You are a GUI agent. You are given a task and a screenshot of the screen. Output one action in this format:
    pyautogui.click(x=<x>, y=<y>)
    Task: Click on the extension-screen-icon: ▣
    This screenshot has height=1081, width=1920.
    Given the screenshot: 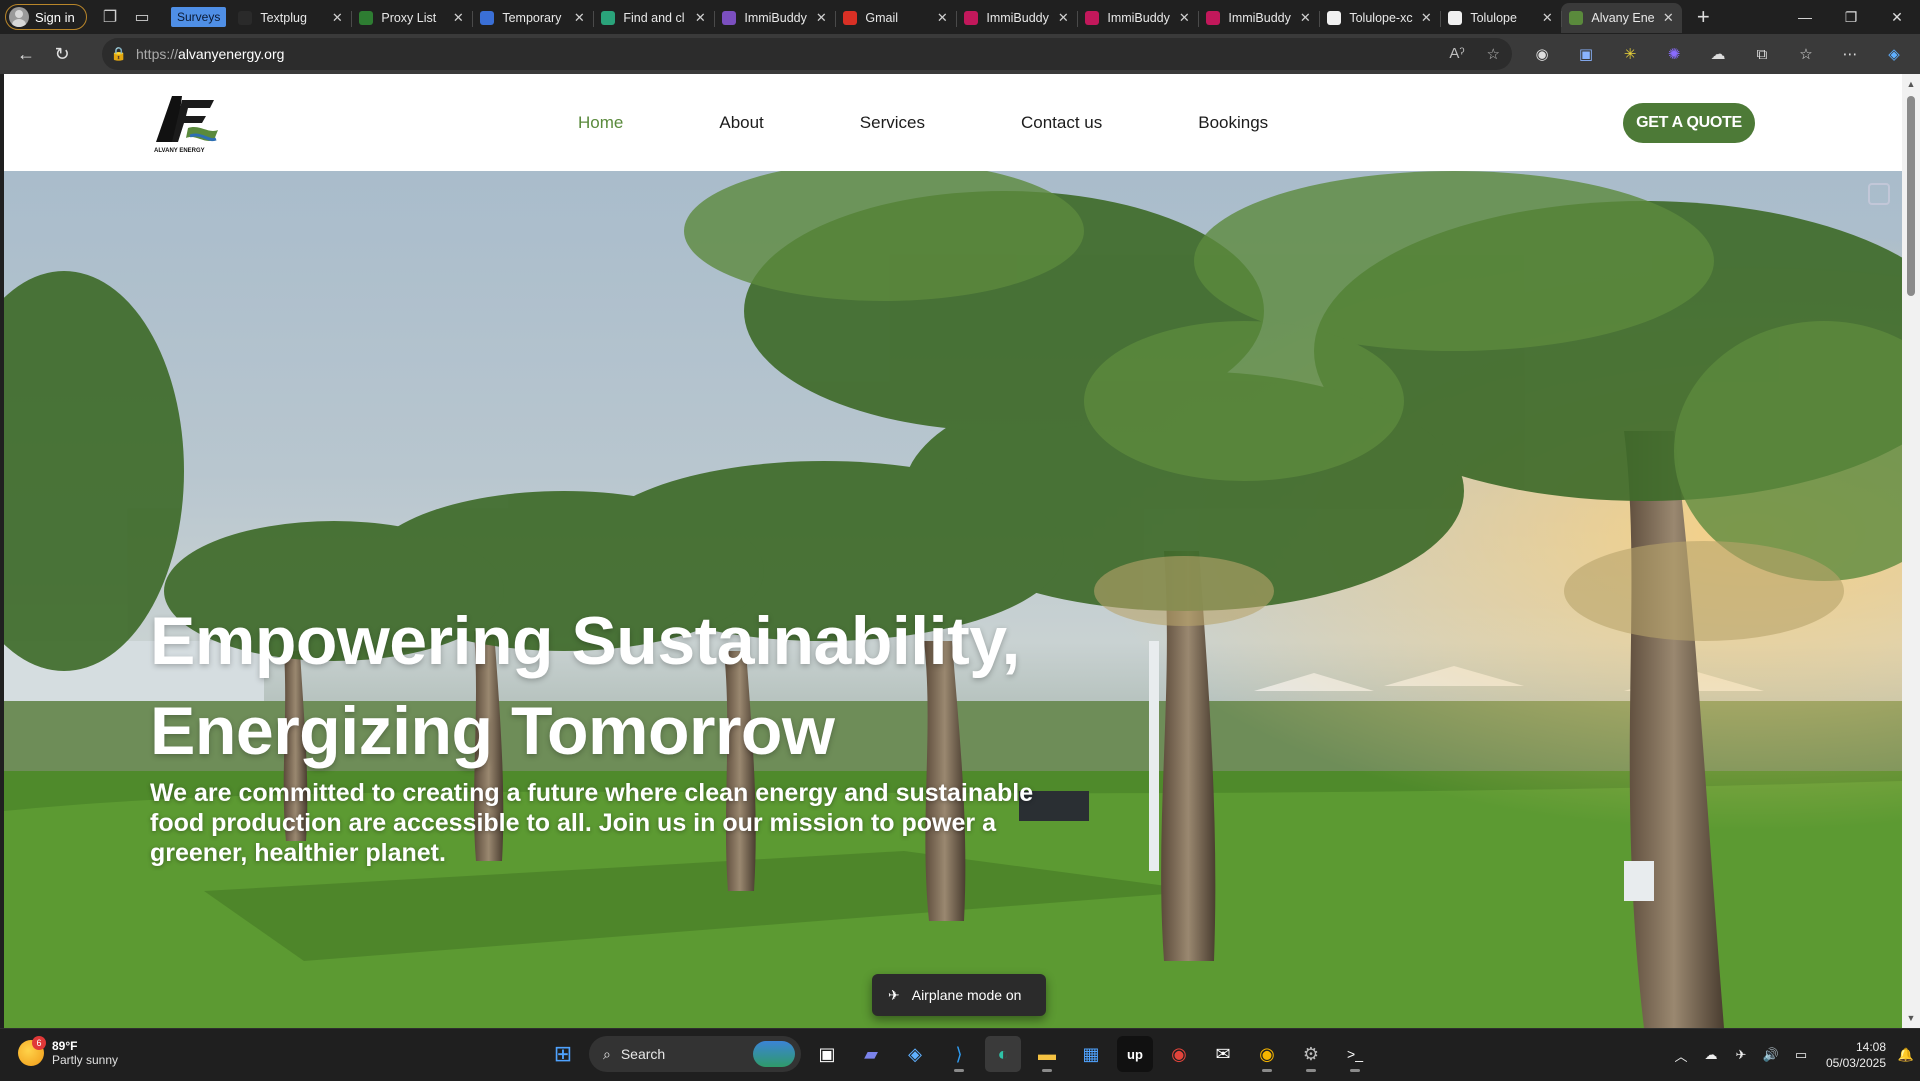 What is the action you would take?
    pyautogui.click(x=1586, y=54)
    